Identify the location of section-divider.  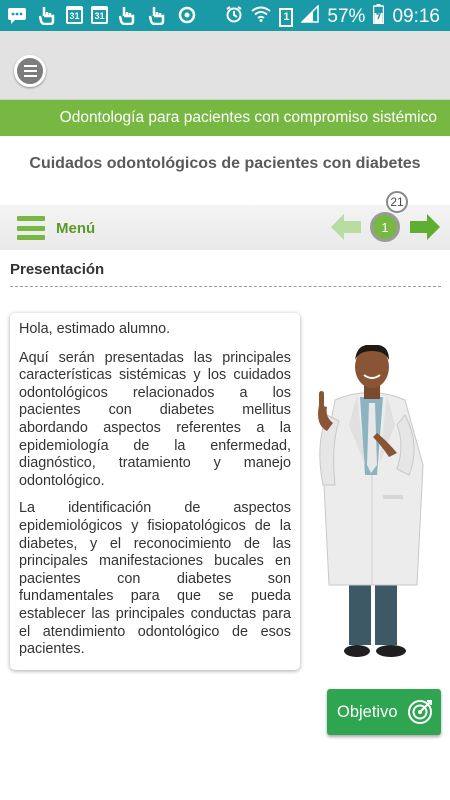
(225, 286).